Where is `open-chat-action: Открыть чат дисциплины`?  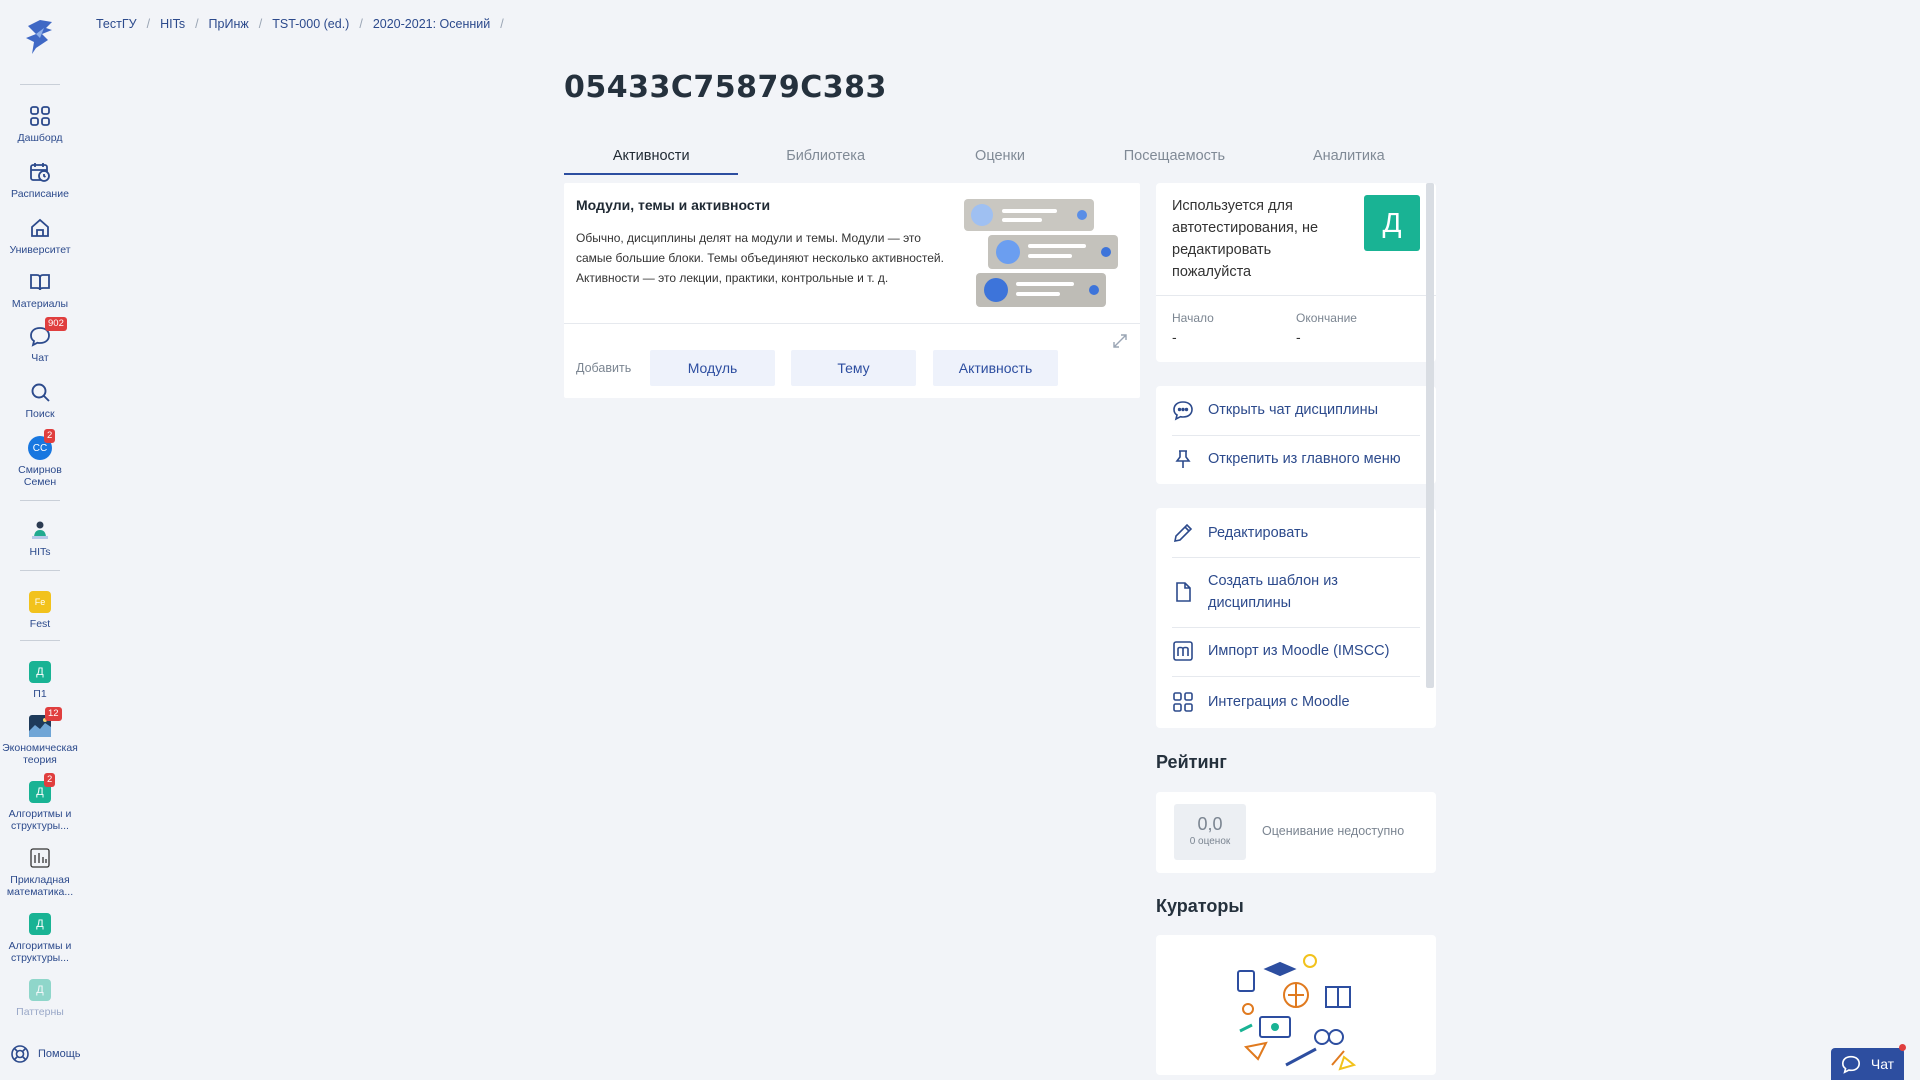 open-chat-action: Открыть чат дисциплины is located at coordinates (1296, 410).